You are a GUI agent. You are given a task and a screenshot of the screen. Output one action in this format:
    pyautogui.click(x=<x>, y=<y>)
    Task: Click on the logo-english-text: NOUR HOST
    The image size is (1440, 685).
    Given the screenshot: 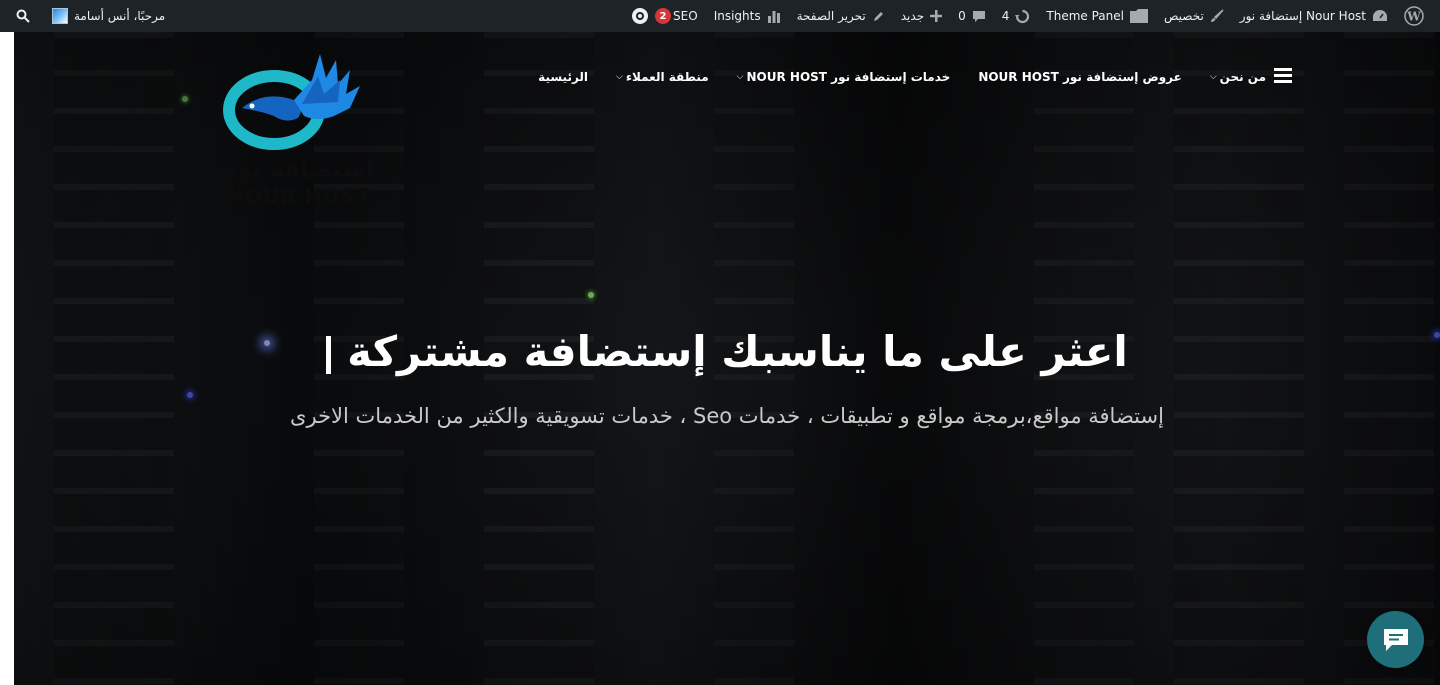 What is the action you would take?
    pyautogui.click(x=299, y=196)
    